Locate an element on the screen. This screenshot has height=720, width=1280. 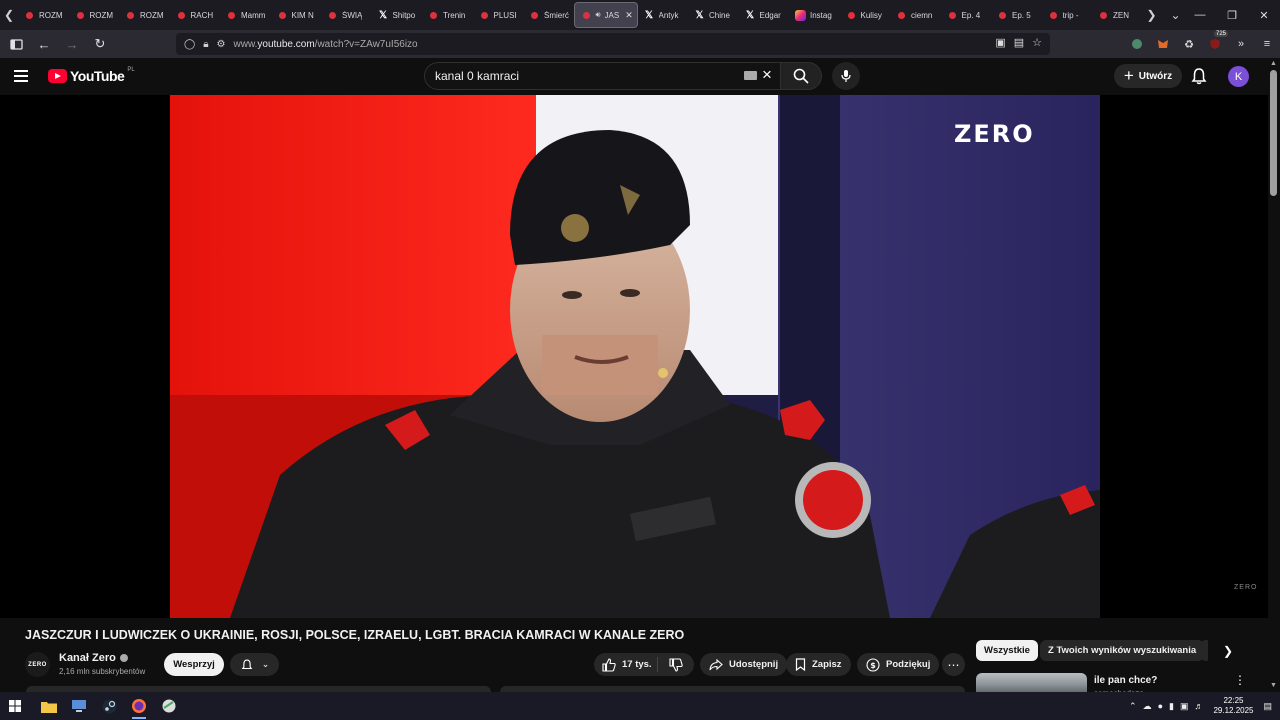
computer-app-icon is located at coordinates (79, 706).